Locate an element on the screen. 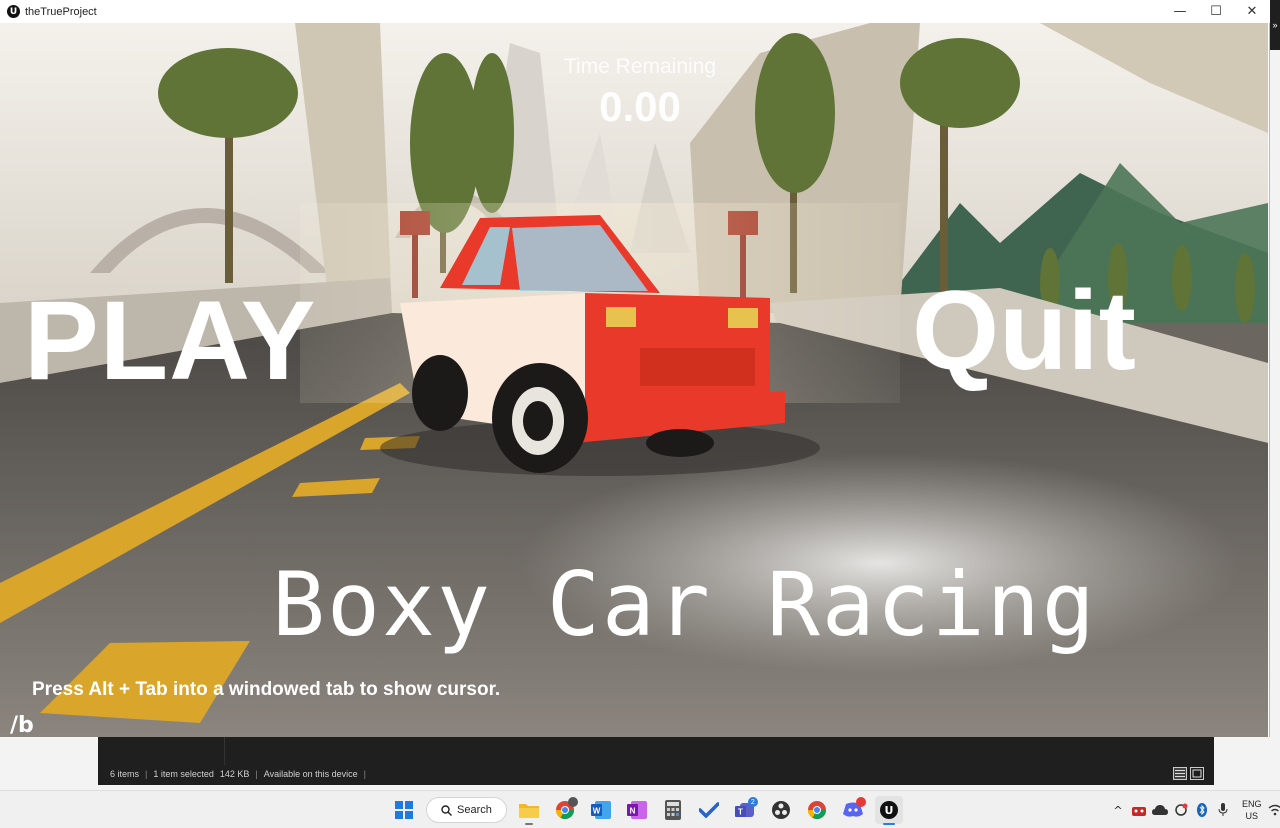 This screenshot has width=1280, height=828. onedrive-cloud-icon is located at coordinates (1160, 810).